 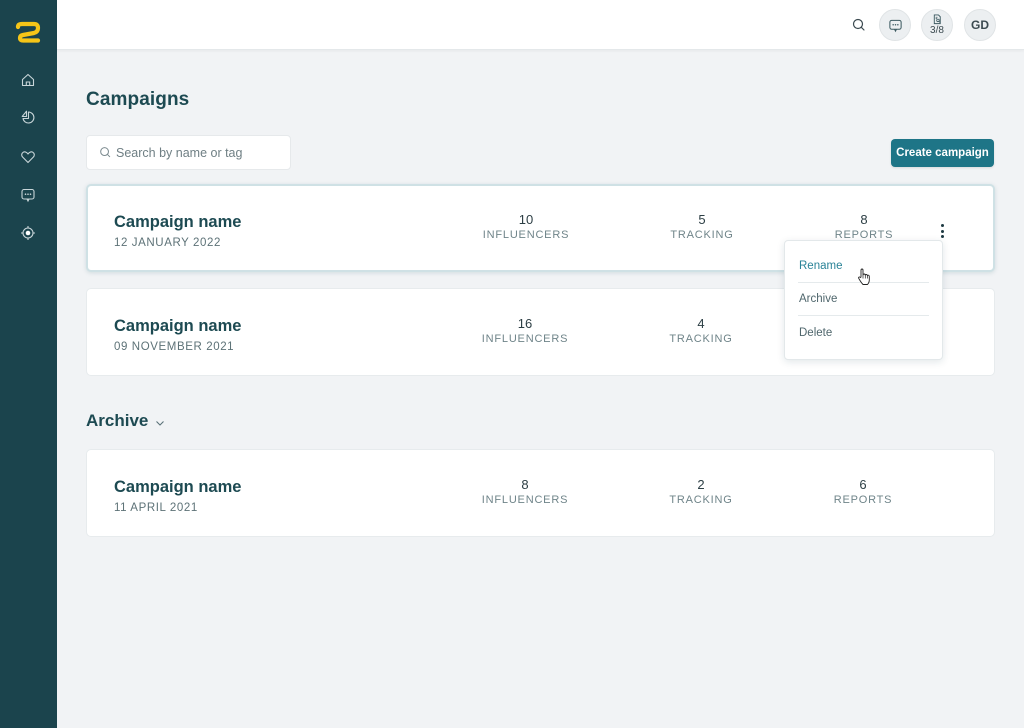 What do you see at coordinates (160, 423) in the screenshot?
I see `chevron-down-icon` at bounding box center [160, 423].